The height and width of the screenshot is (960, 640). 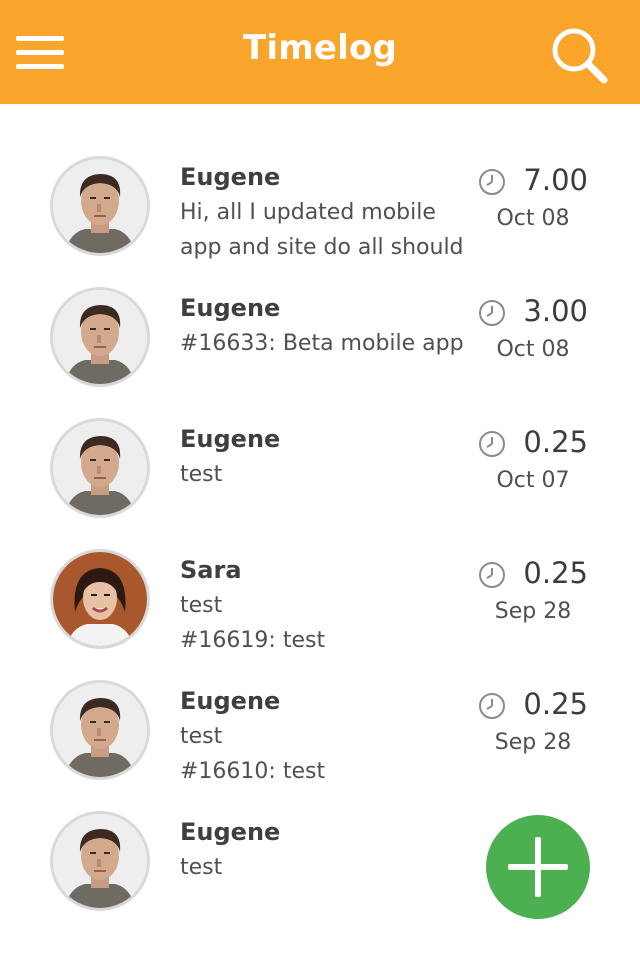 What do you see at coordinates (322, 343) in the screenshot?
I see `entry-description-line: #16633: Beta mobile app` at bounding box center [322, 343].